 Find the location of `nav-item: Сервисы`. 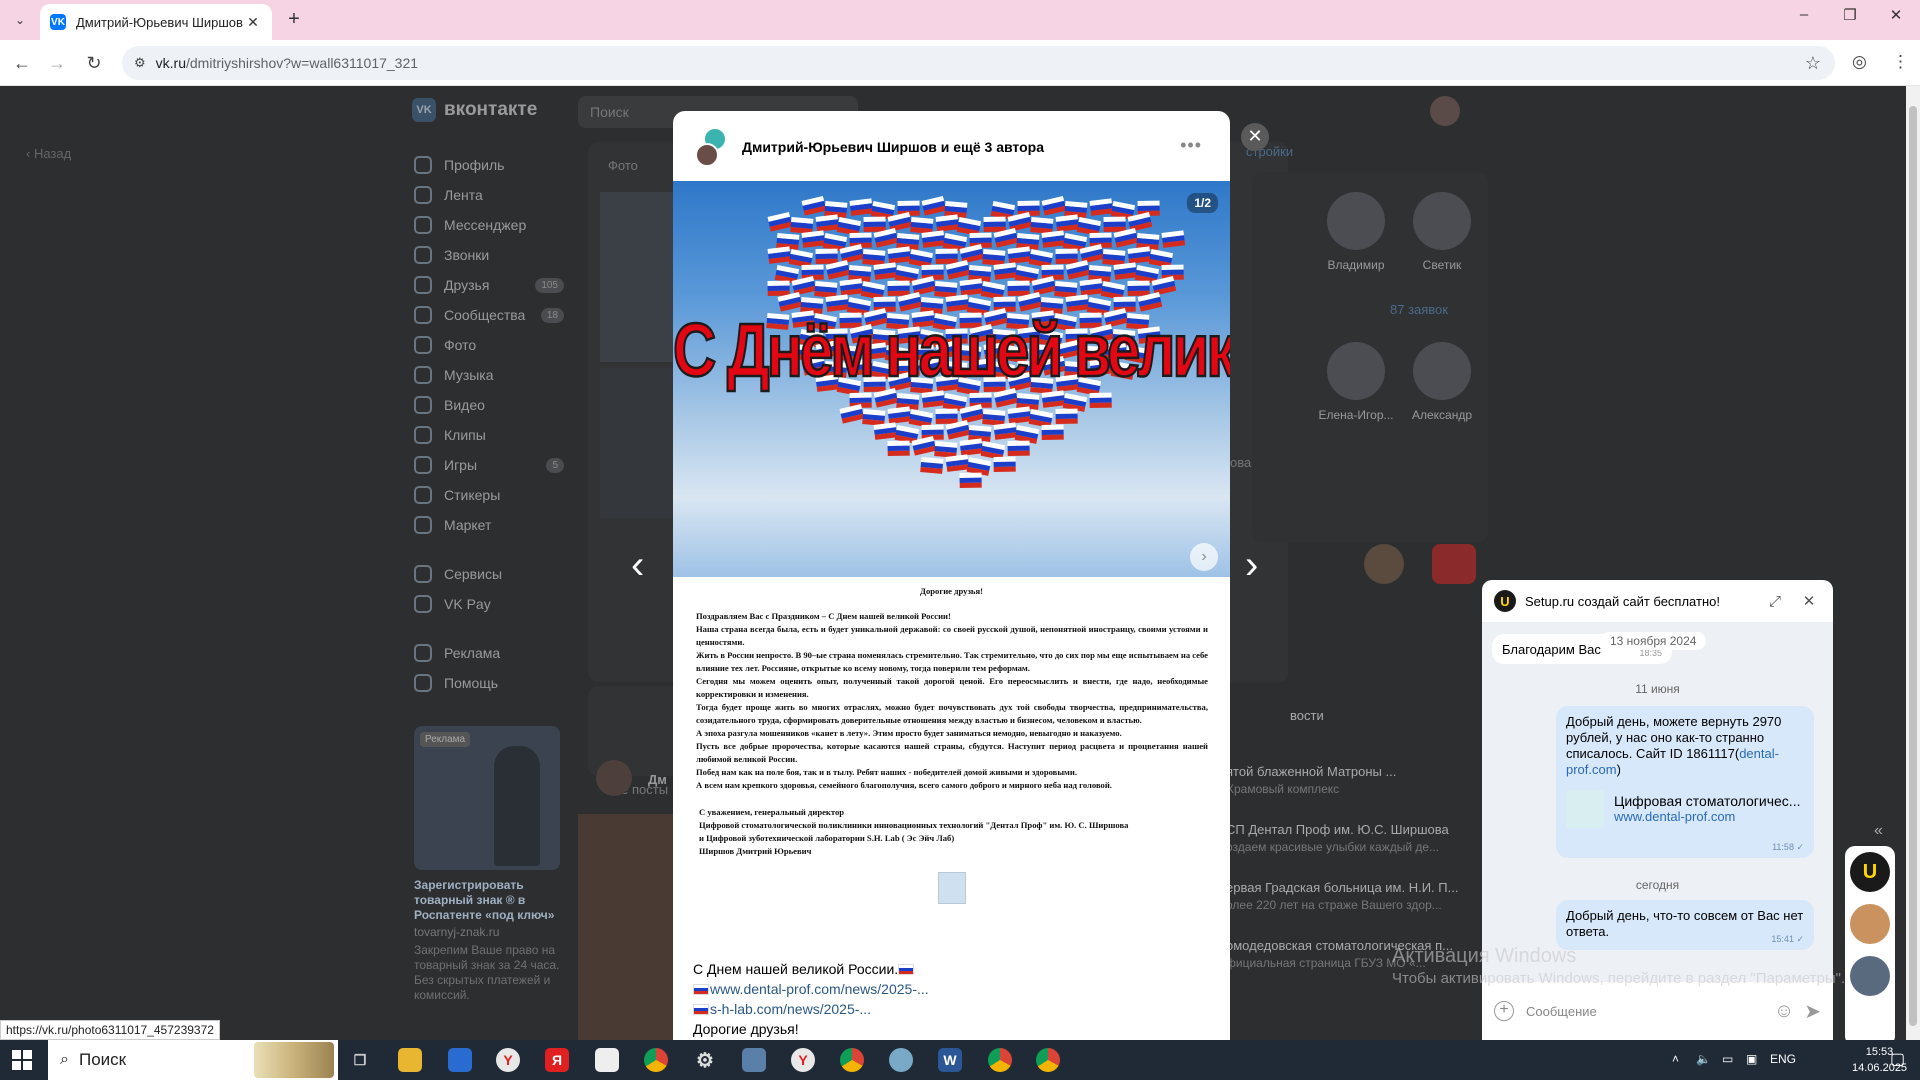

nav-item: Сервисы is located at coordinates (494, 574).